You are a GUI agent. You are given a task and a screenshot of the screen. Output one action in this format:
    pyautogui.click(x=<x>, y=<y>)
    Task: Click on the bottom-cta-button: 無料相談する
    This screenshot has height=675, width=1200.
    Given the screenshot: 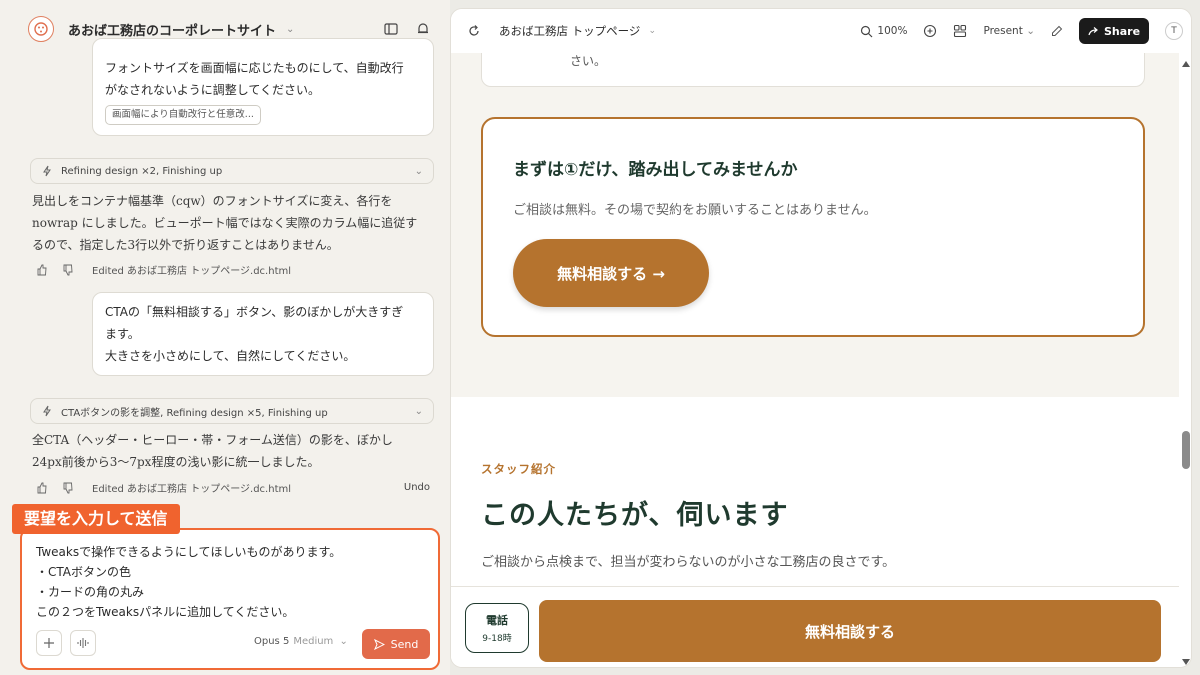 What is the action you would take?
    pyautogui.click(x=850, y=631)
    